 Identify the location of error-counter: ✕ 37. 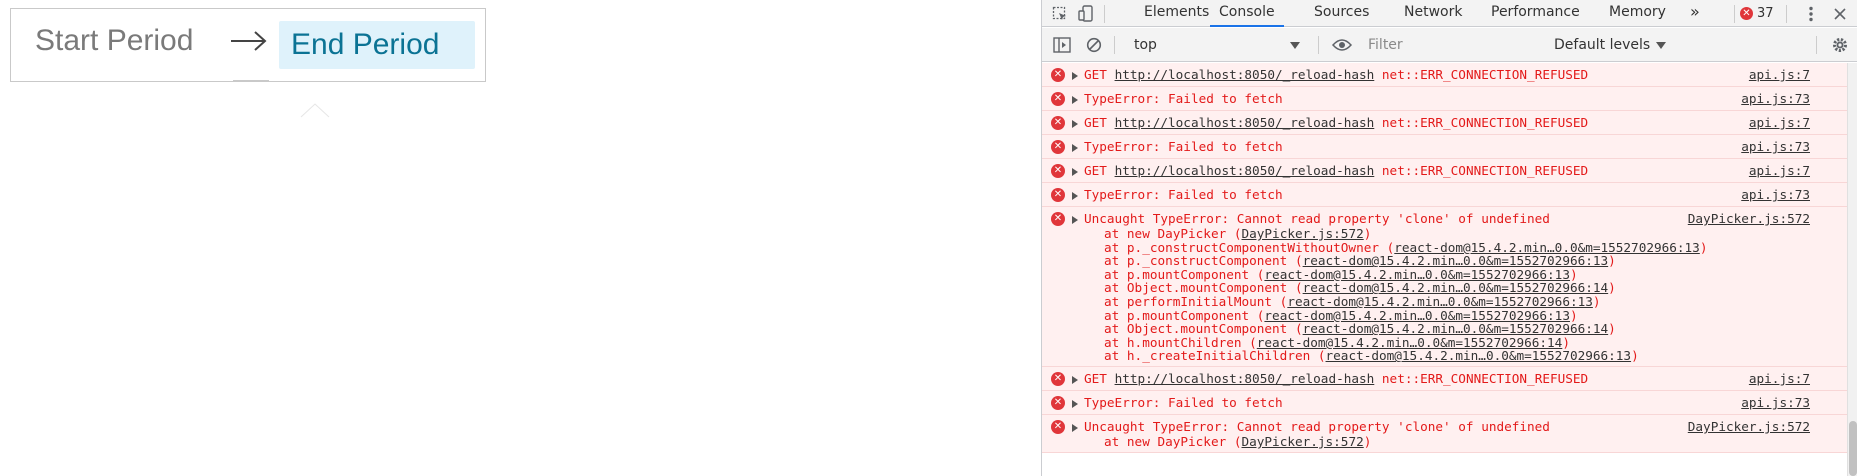
(1757, 13).